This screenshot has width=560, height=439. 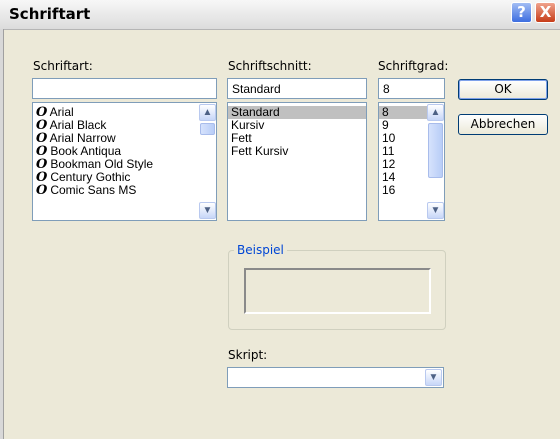 What do you see at coordinates (337, 291) in the screenshot?
I see `sample-preview` at bounding box center [337, 291].